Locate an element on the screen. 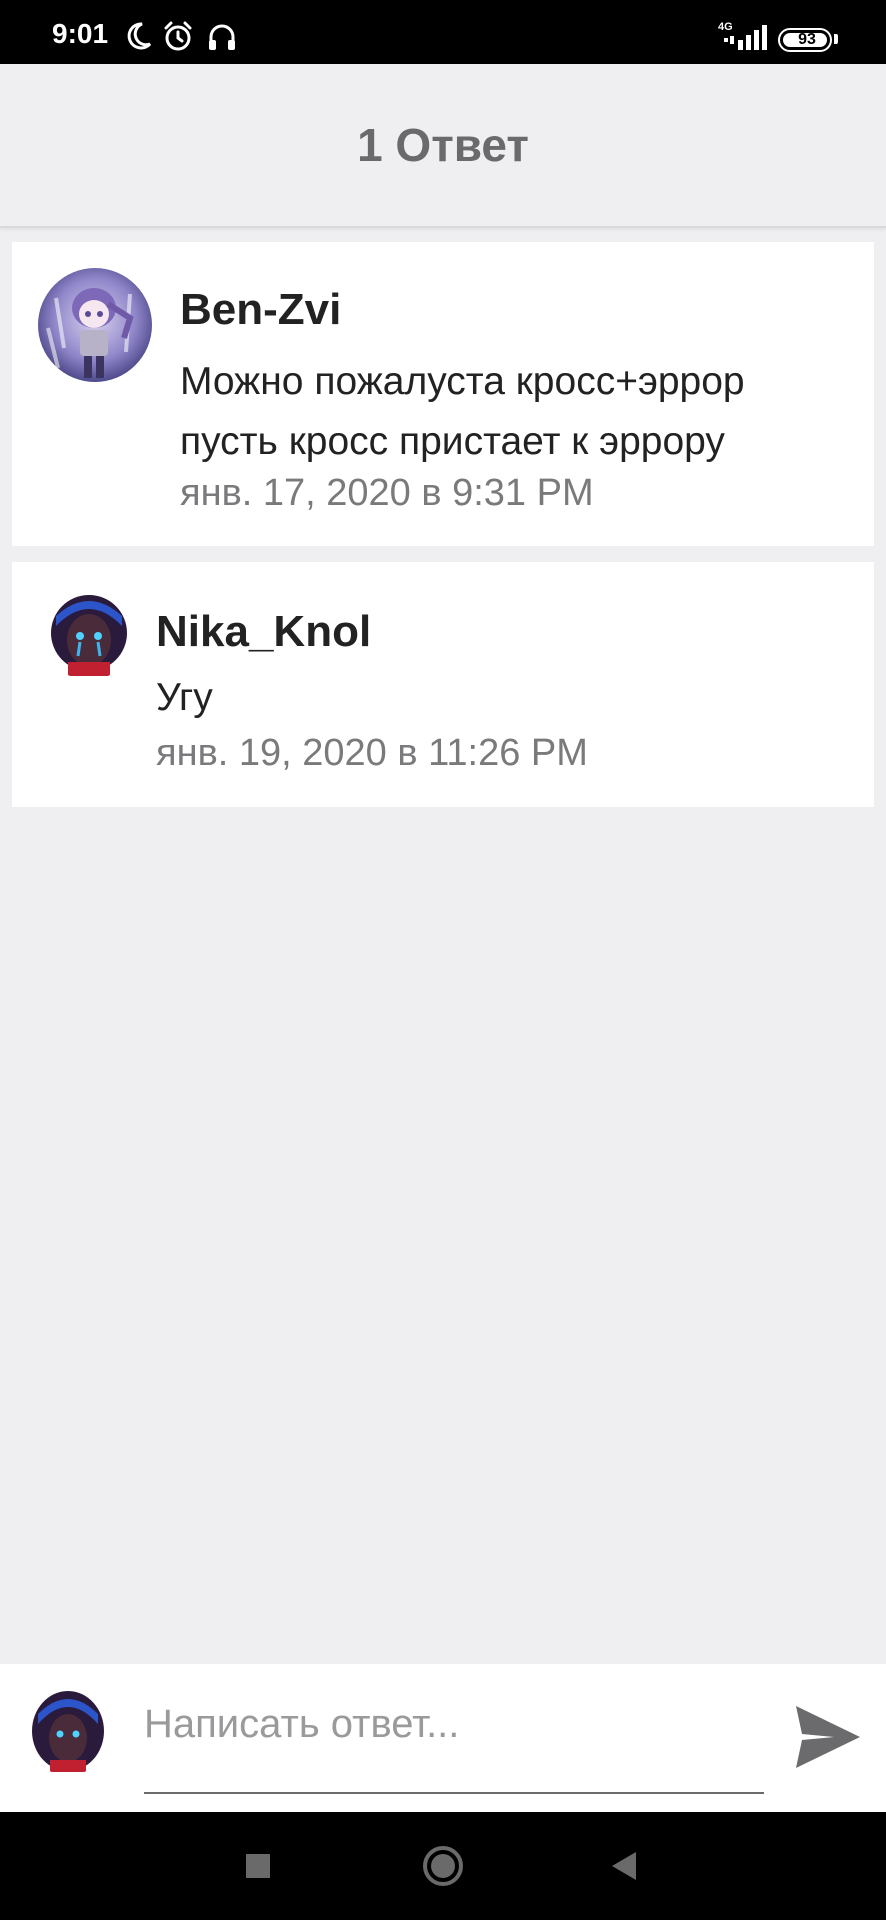 The width and height of the screenshot is (886, 1920). comment-timestamp: янв. 19, 2020 в 11:26 PM is located at coordinates (372, 753).